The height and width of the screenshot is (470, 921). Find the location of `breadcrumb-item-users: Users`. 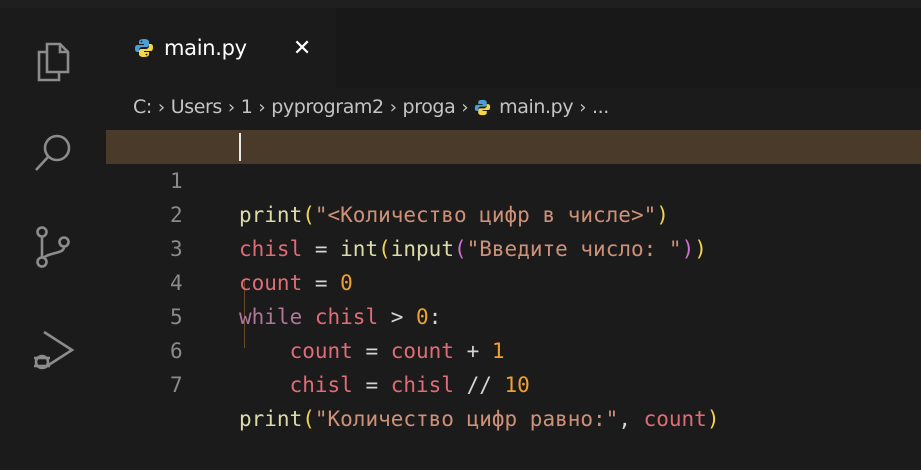

breadcrumb-item-users: Users is located at coordinates (197, 107).